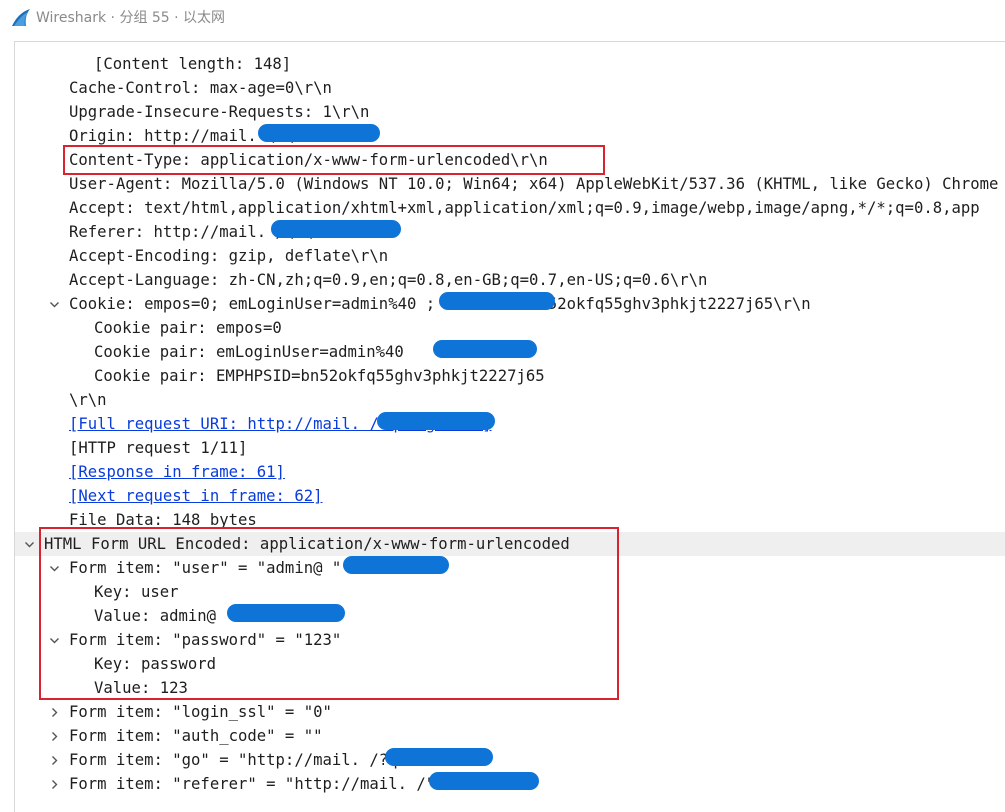 This screenshot has height=812, width=1005. I want to click on tree-row: Key: user, so click(510, 592).